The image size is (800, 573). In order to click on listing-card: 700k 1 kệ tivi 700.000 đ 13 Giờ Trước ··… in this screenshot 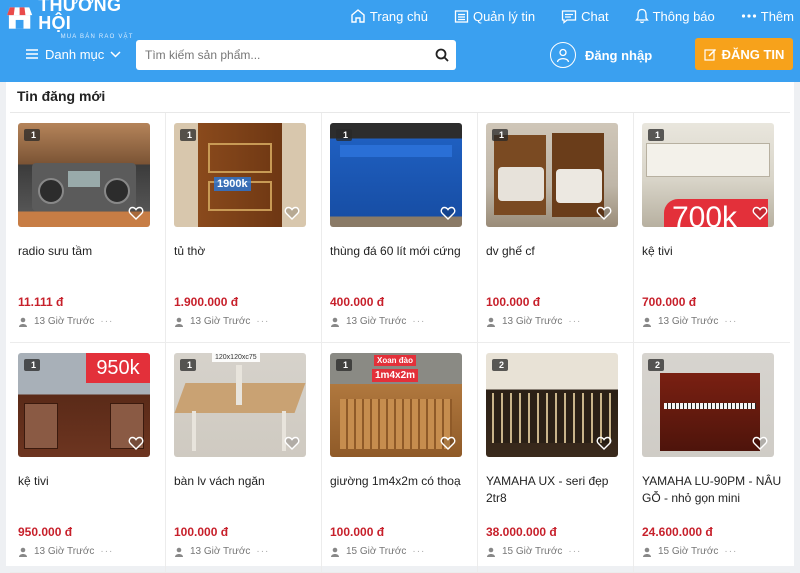, I will do `click(712, 228)`.